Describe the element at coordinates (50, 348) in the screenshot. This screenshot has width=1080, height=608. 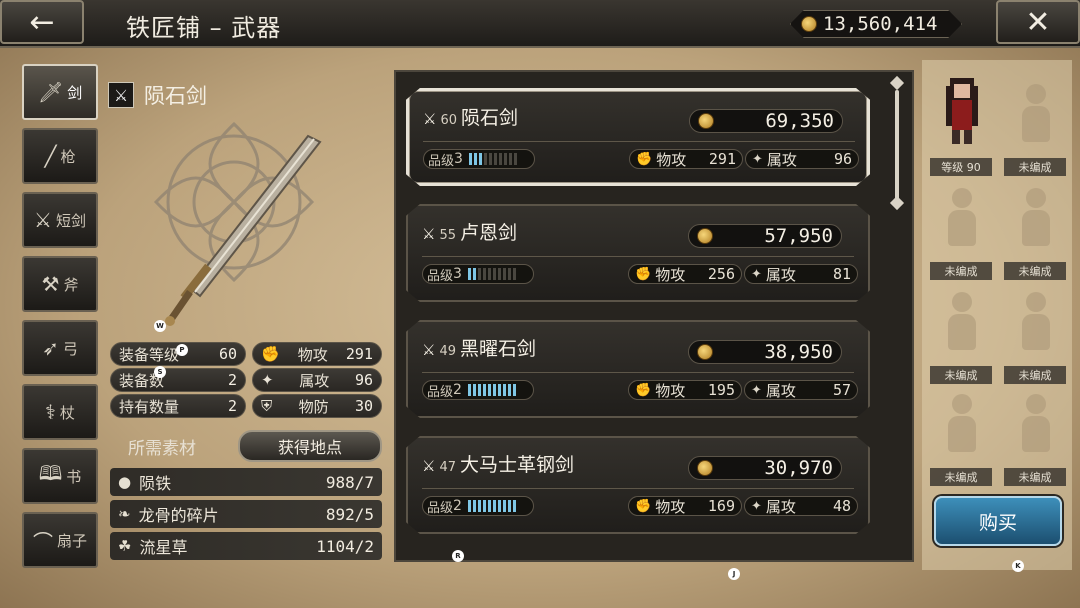
I see `bow-icon: ➶` at that location.